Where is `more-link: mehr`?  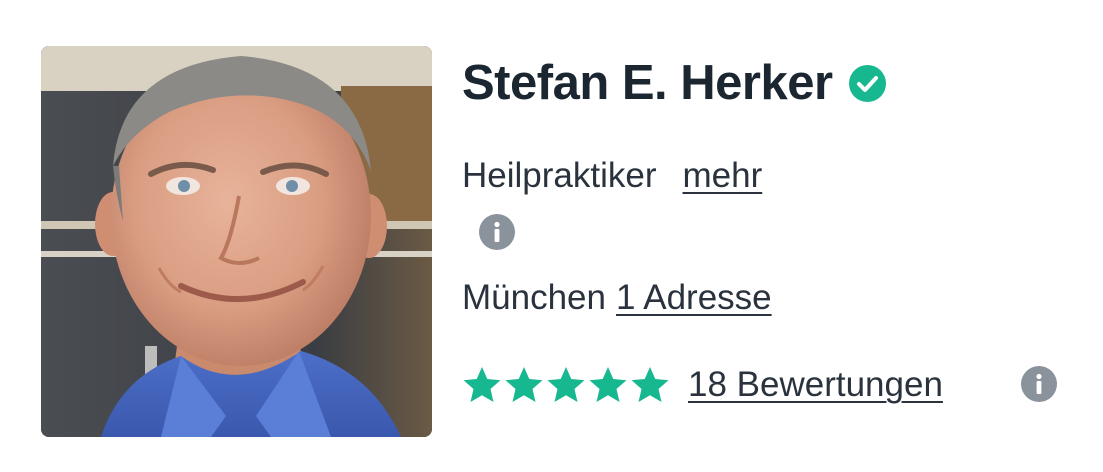
more-link: mehr is located at coordinates (723, 175).